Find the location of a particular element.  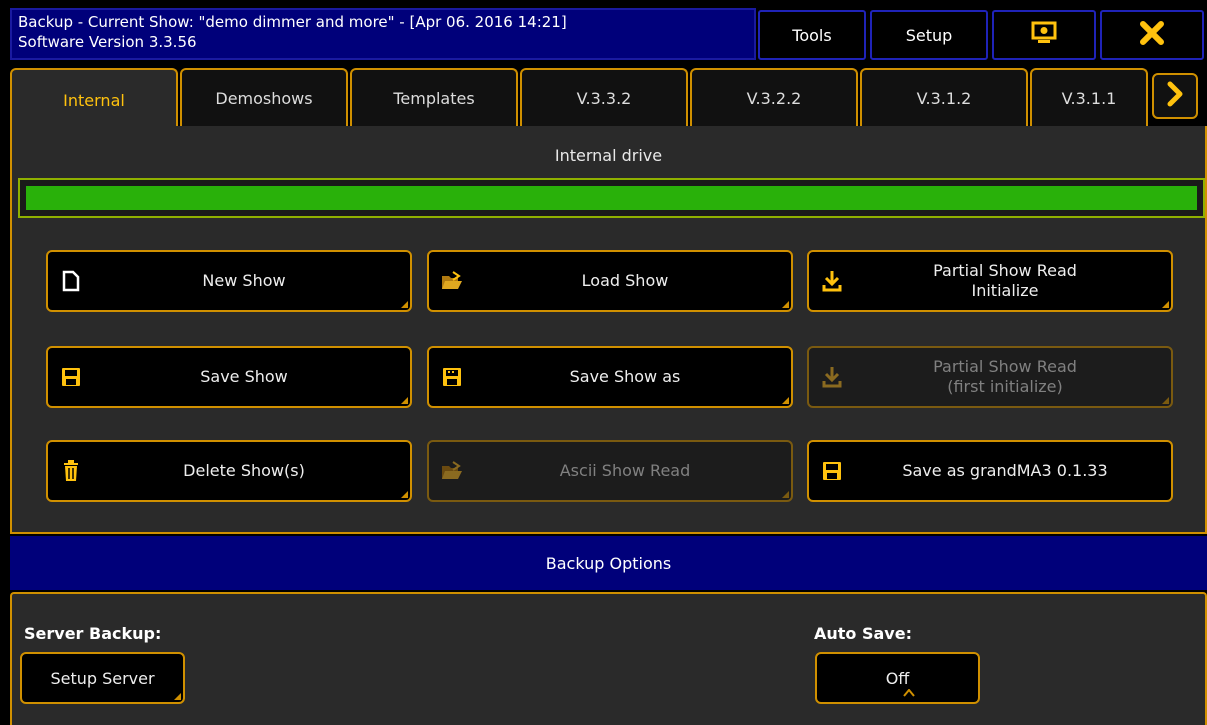

trash-icon is located at coordinates (71, 471).